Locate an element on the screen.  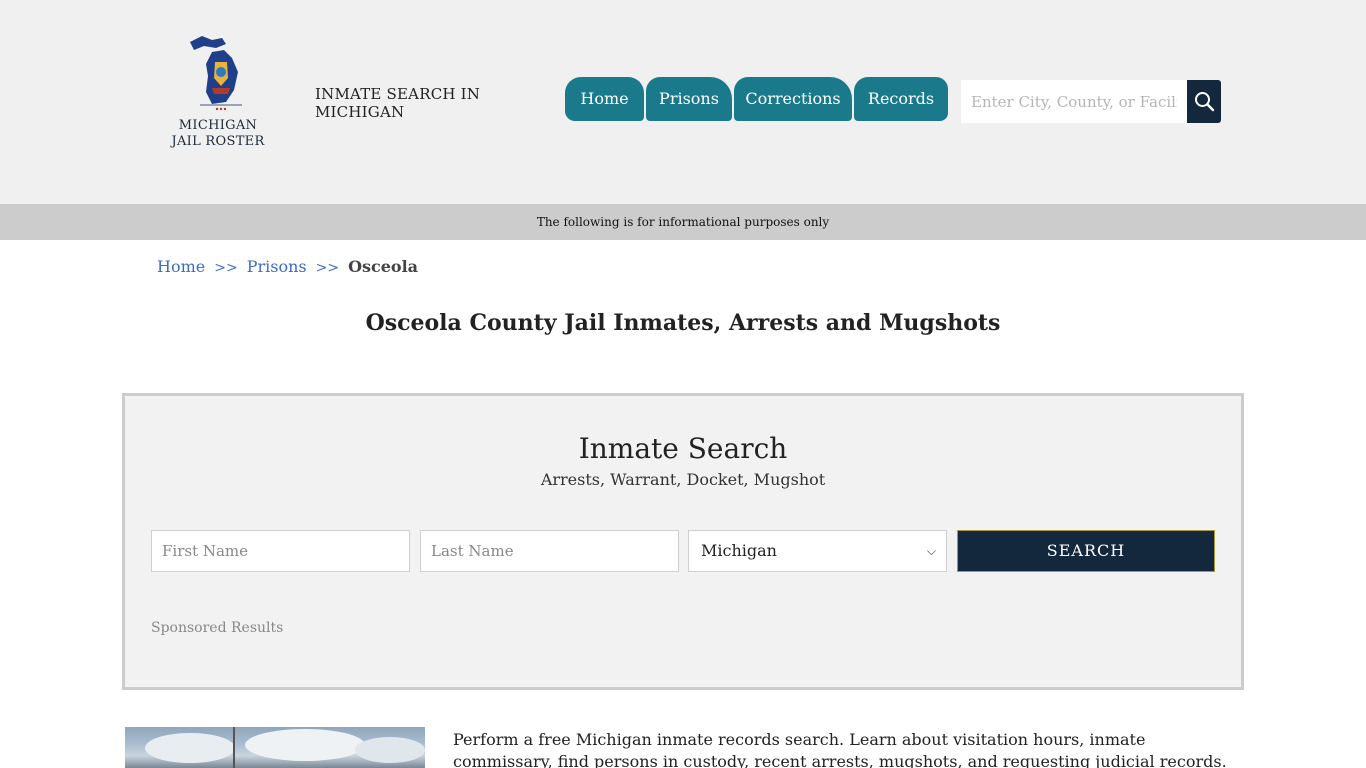
breadcrumb-prisons: Prisons is located at coordinates (277, 266).